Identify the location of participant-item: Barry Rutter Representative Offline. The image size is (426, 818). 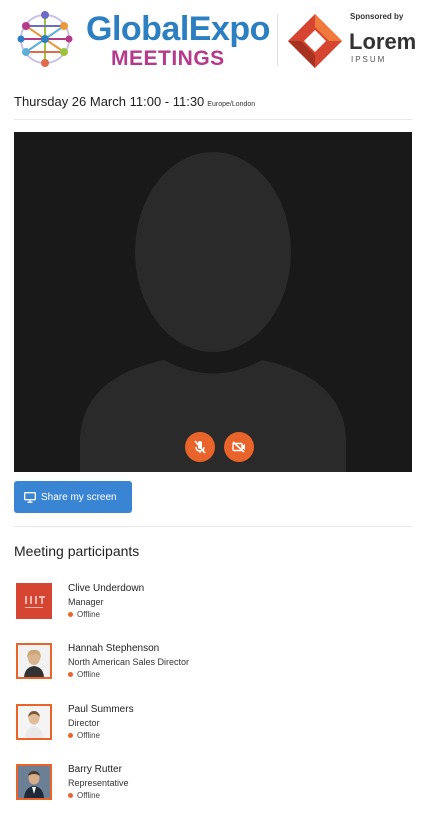
(206, 791).